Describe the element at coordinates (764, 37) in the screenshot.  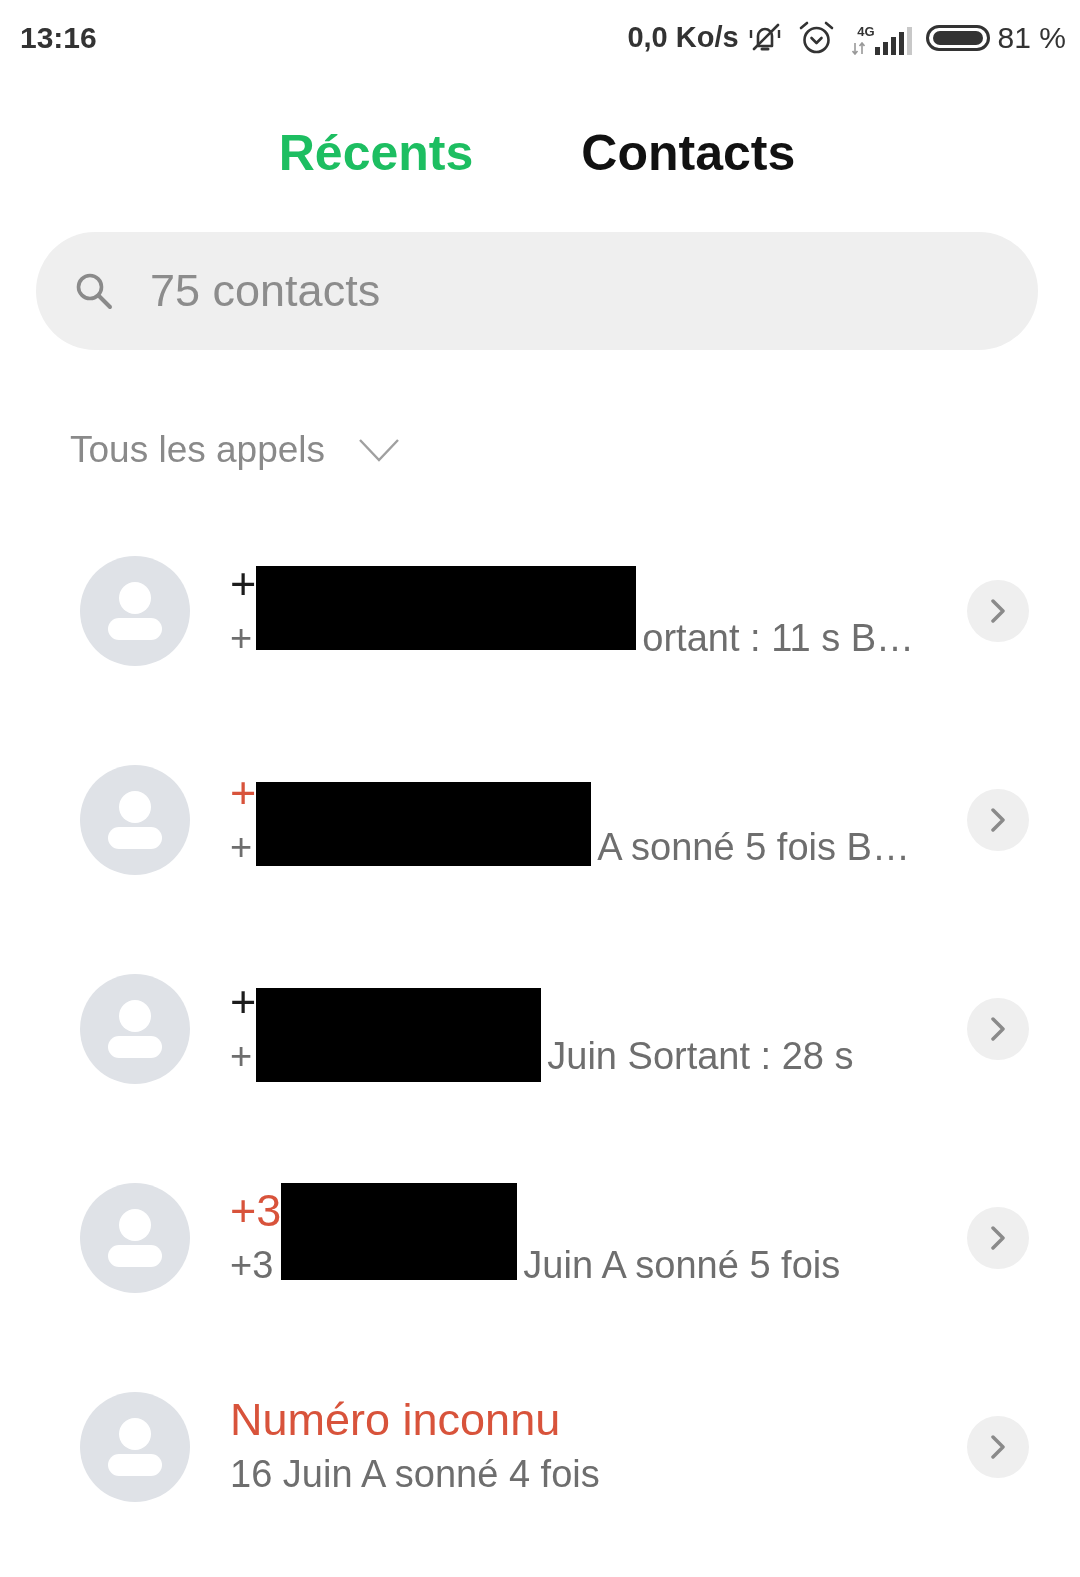
I see `bell-slash-icon` at that location.